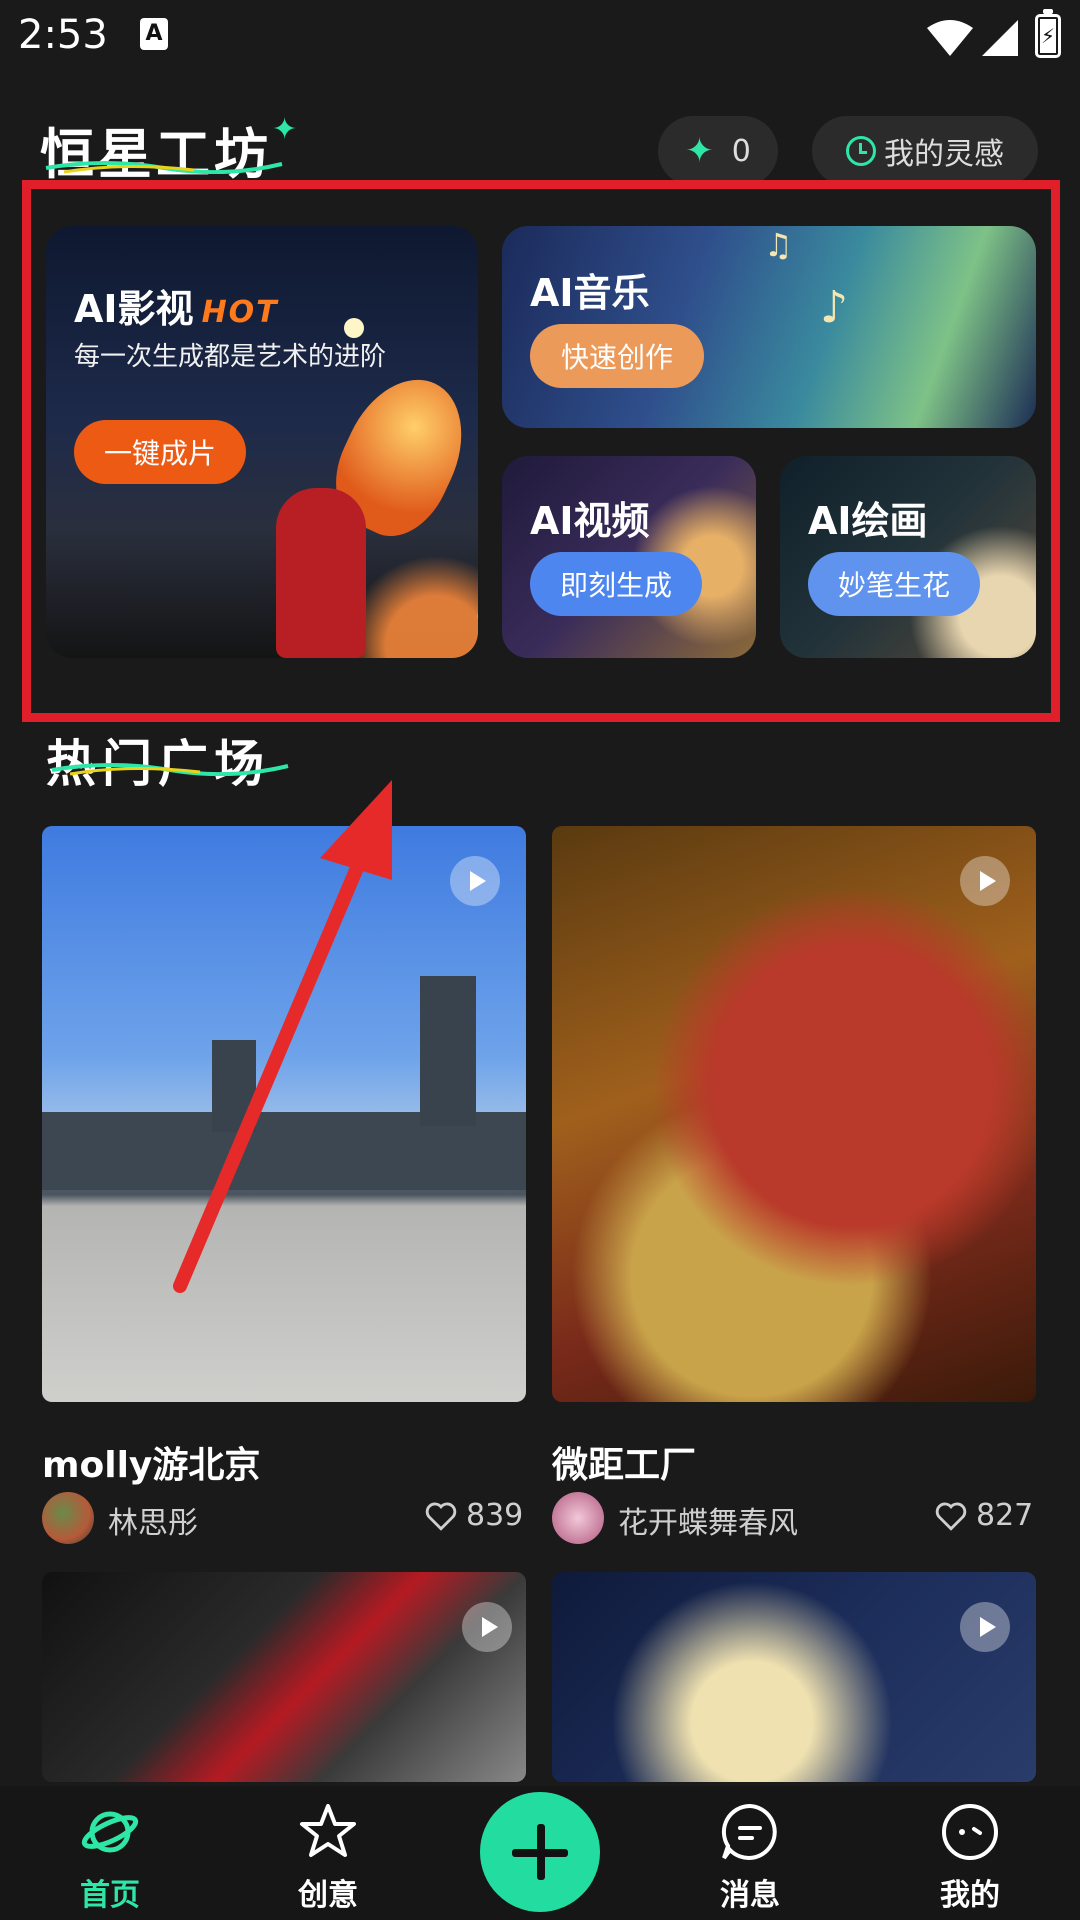 This screenshot has height=1920, width=1080. Describe the element at coordinates (153, 1520) in the screenshot. I see `feed-author-1: 林思彤` at that location.